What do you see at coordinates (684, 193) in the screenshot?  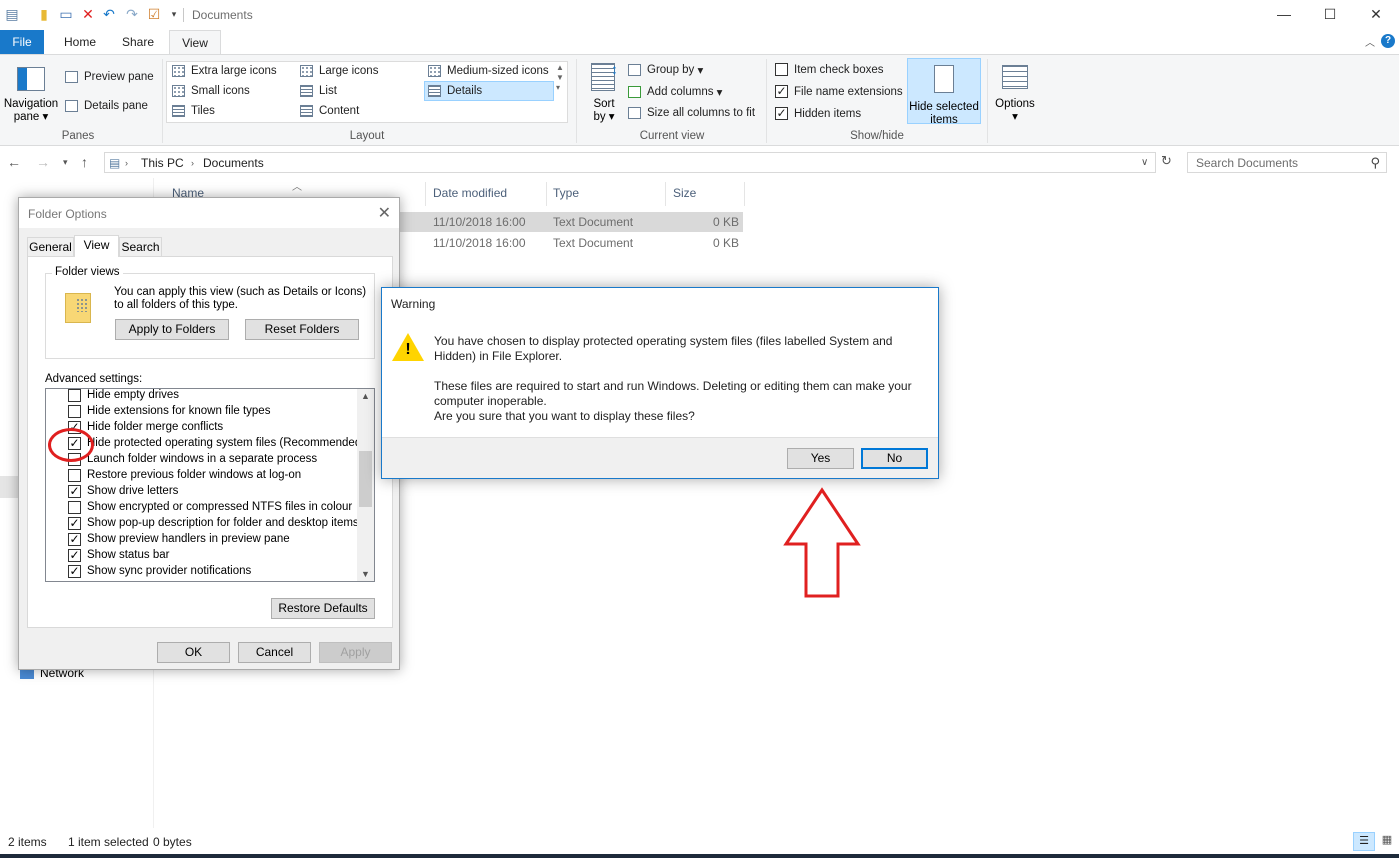 I see `column-header-size: Size` at bounding box center [684, 193].